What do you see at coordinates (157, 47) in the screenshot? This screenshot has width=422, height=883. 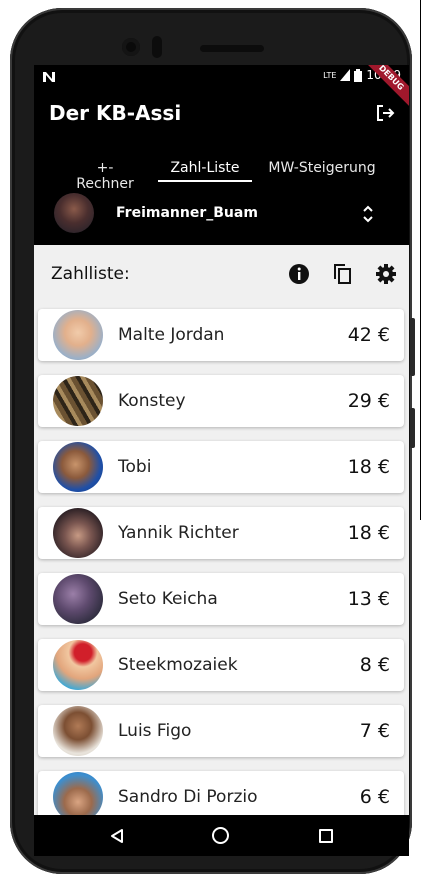 I see `sensor` at bounding box center [157, 47].